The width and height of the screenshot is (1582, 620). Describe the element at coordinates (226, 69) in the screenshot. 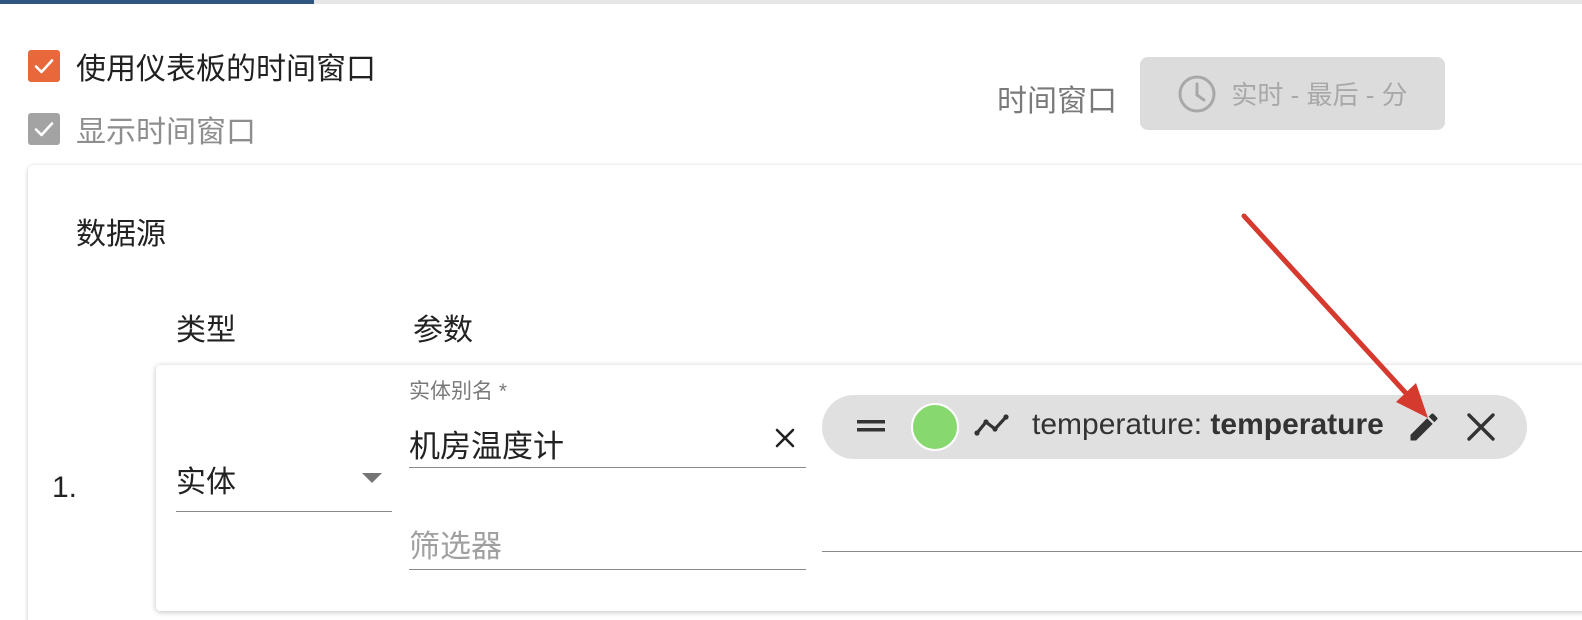

I see `use-dashboard-timewindow-label: 使用仪表板的时间窗口` at that location.